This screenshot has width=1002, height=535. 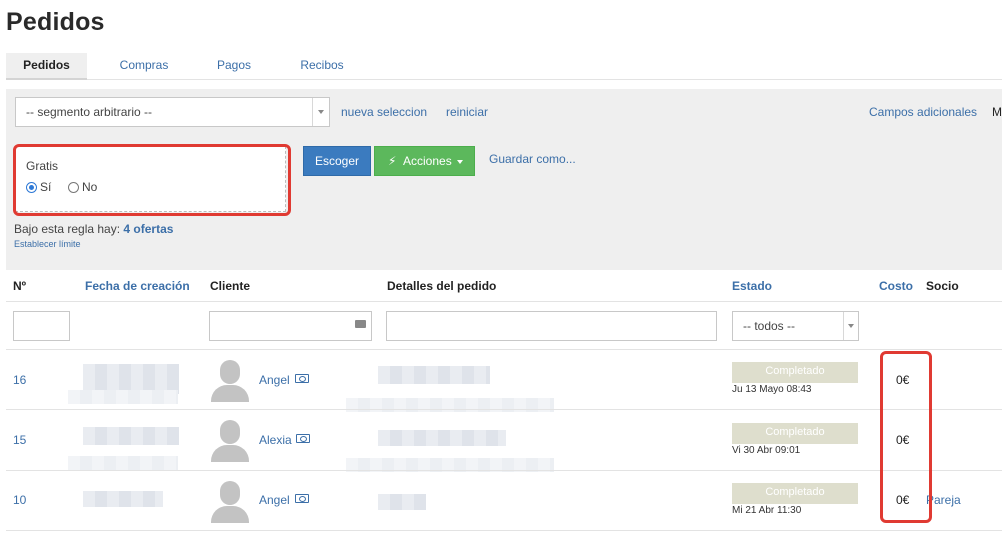 What do you see at coordinates (41, 326) in the screenshot?
I see `number-filter-input` at bounding box center [41, 326].